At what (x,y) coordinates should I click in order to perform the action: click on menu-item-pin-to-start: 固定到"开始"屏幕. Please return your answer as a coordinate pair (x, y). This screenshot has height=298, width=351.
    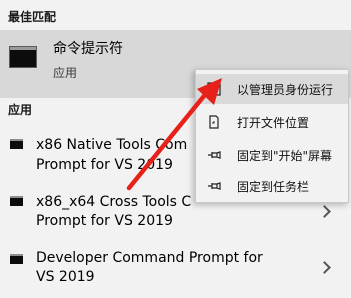
    Looking at the image, I should click on (272, 155).